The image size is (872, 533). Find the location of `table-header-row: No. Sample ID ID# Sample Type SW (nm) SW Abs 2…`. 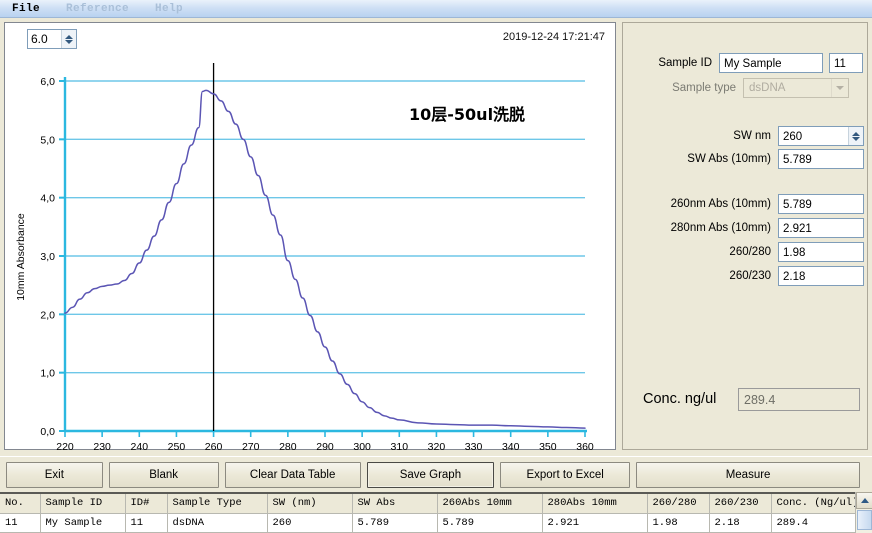

table-header-row: No. Sample ID ID# Sample Type SW (nm) SW Abs 2… is located at coordinates (428, 504).